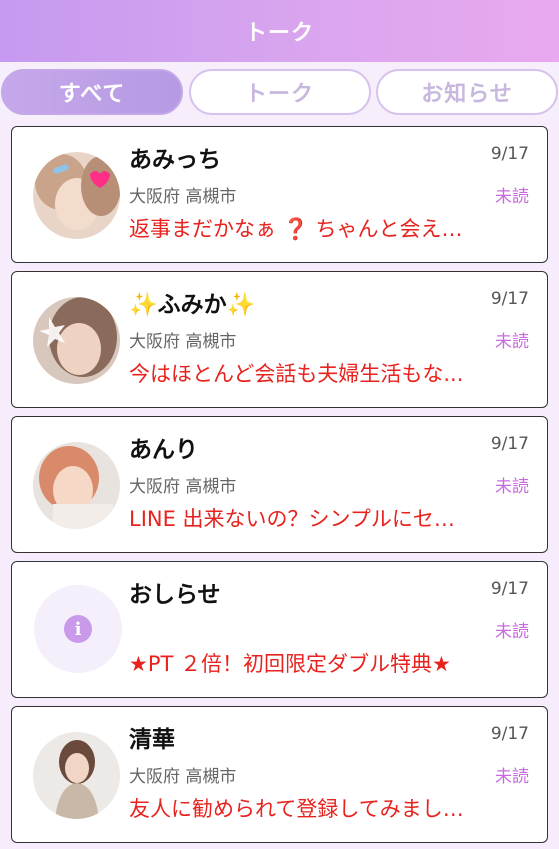 The width and height of the screenshot is (559, 849). I want to click on contact-name: あみっち, so click(175, 160).